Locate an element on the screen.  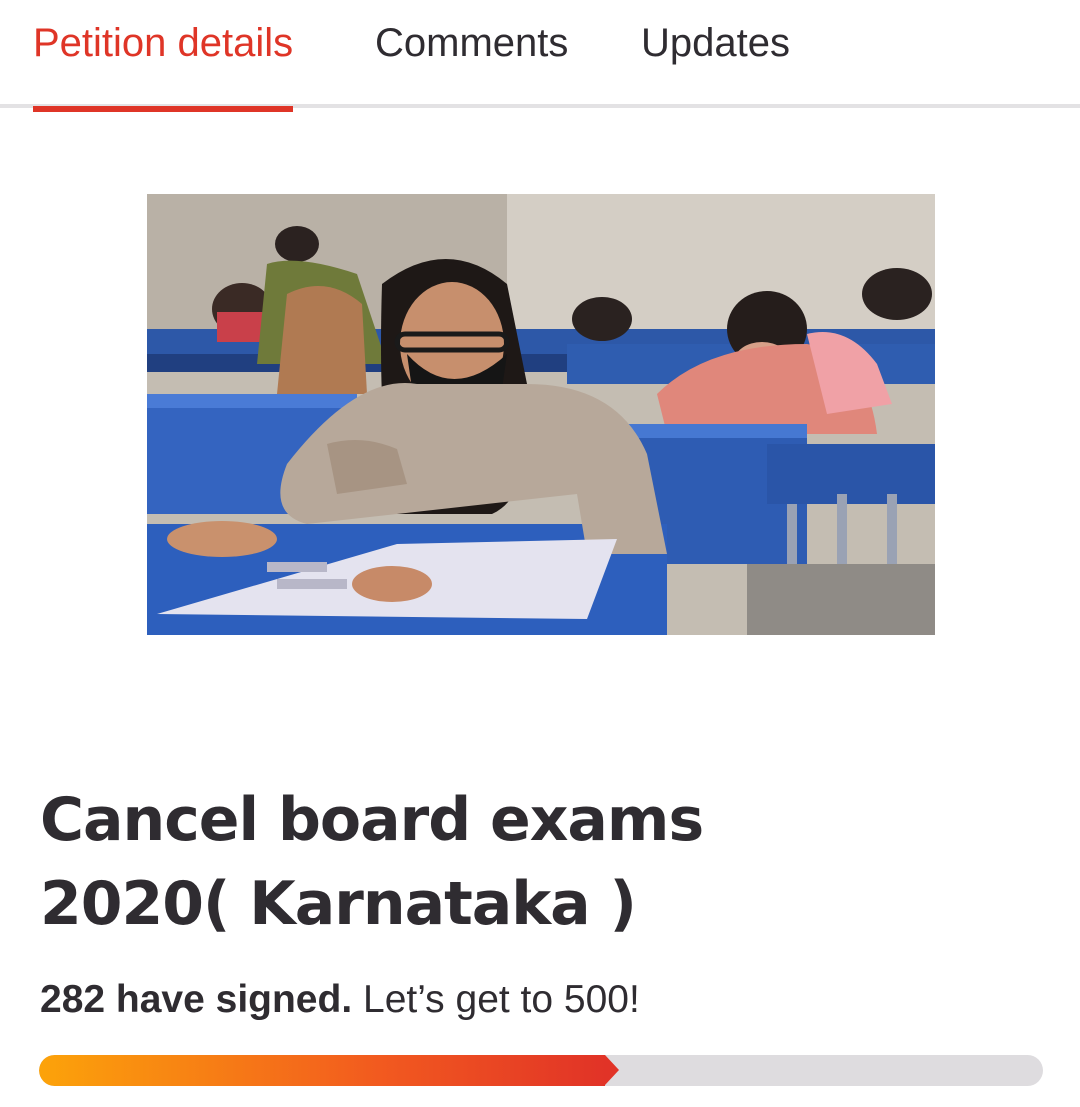
tab-petition-details: Petition details is located at coordinates (163, 56).